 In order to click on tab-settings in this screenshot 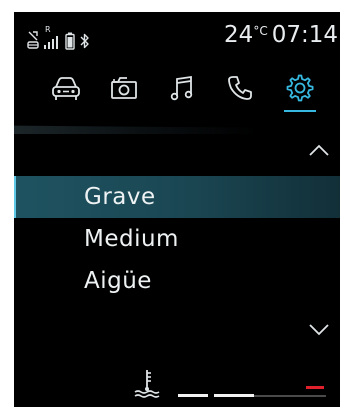, I will do `click(300, 91)`.